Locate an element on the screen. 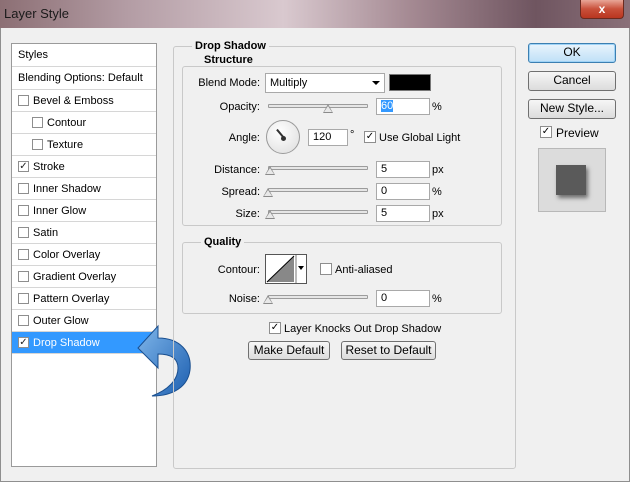  angle-label: Angle: is located at coordinates (244, 138).